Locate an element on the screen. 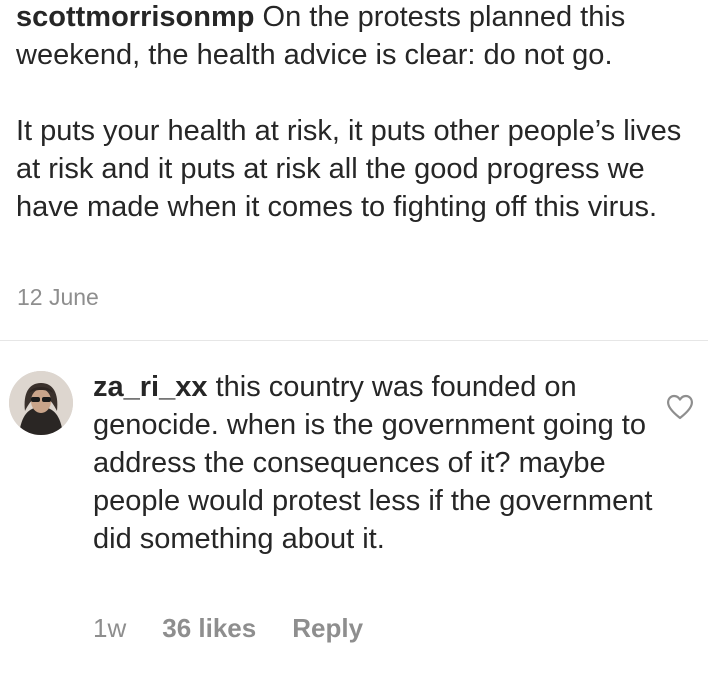  post-username: scottmorrisonmp is located at coordinates (135, 17).